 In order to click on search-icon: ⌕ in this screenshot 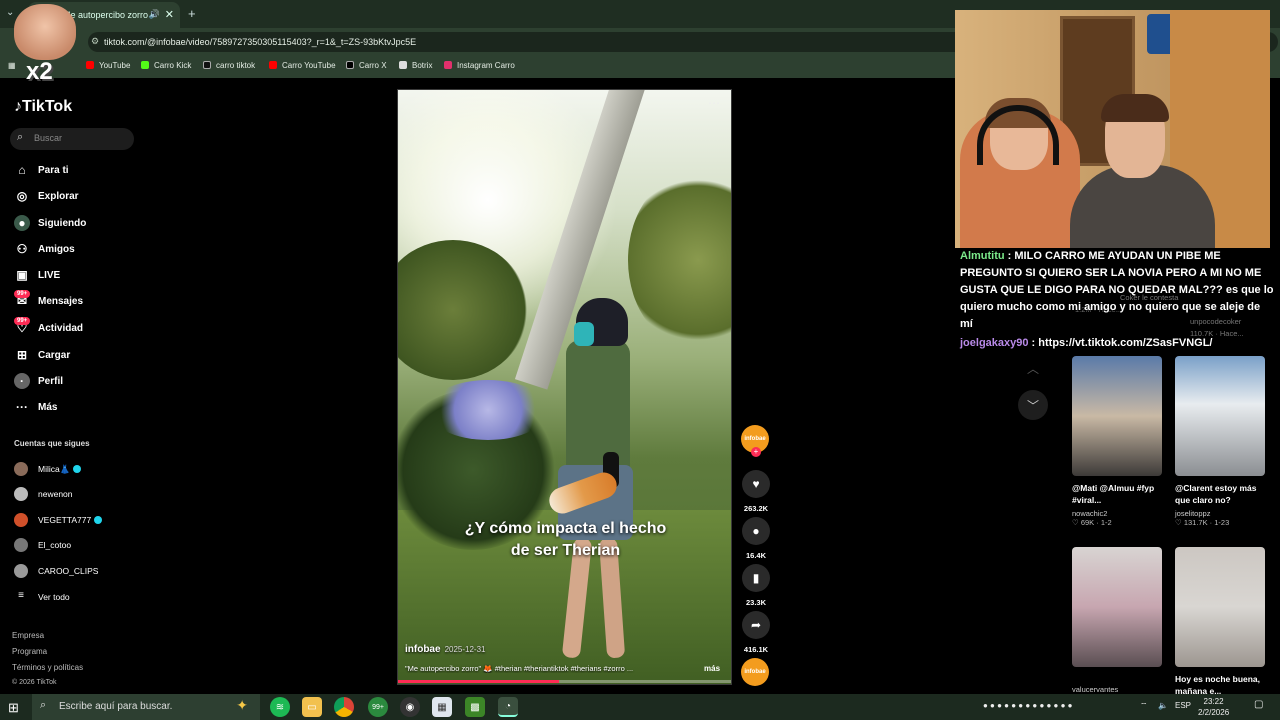, I will do `click(20, 137)`.